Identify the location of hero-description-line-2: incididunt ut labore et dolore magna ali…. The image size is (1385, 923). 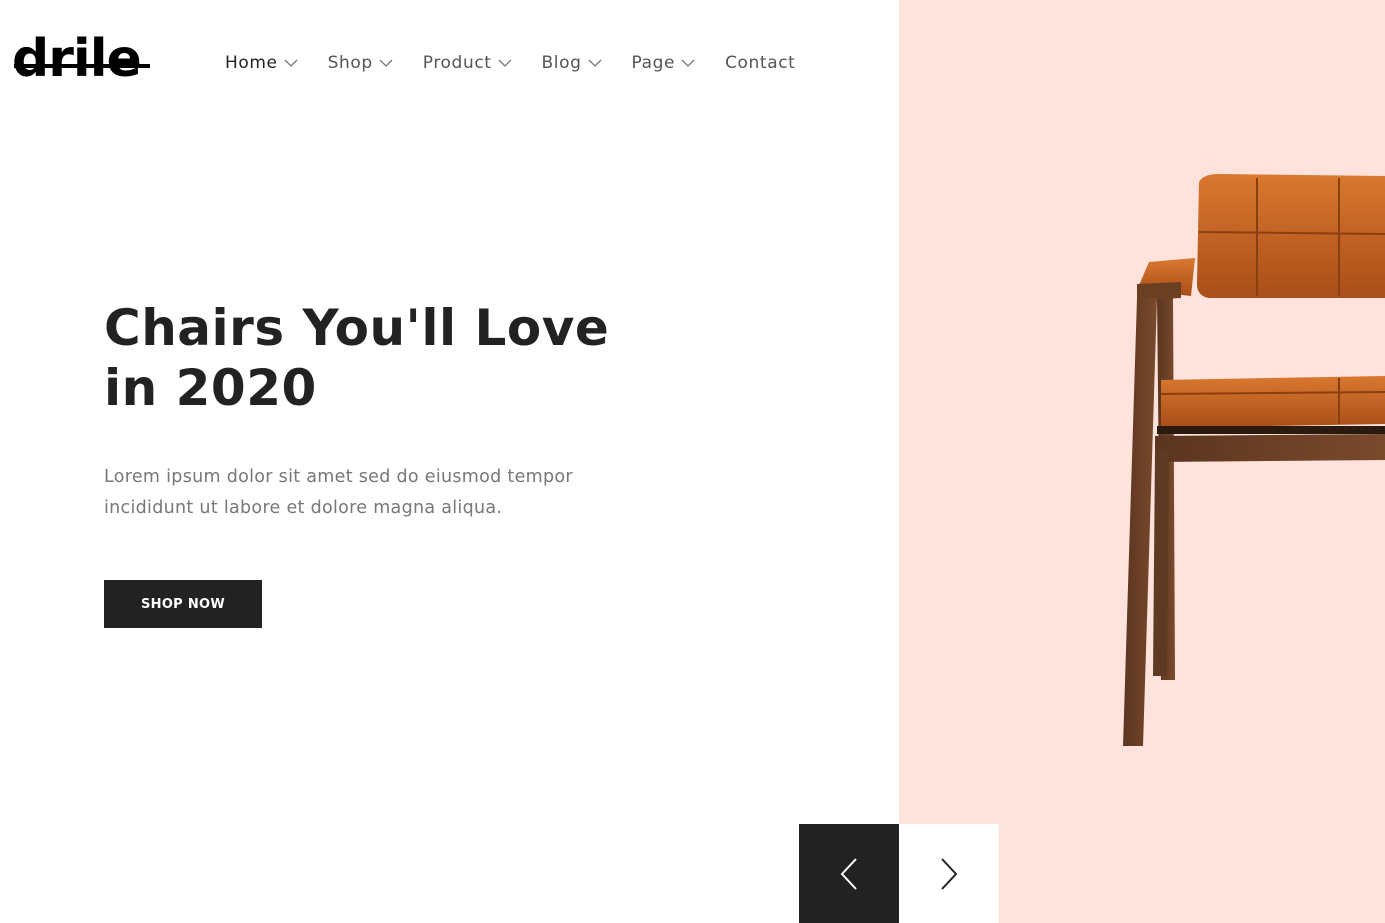
(303, 508).